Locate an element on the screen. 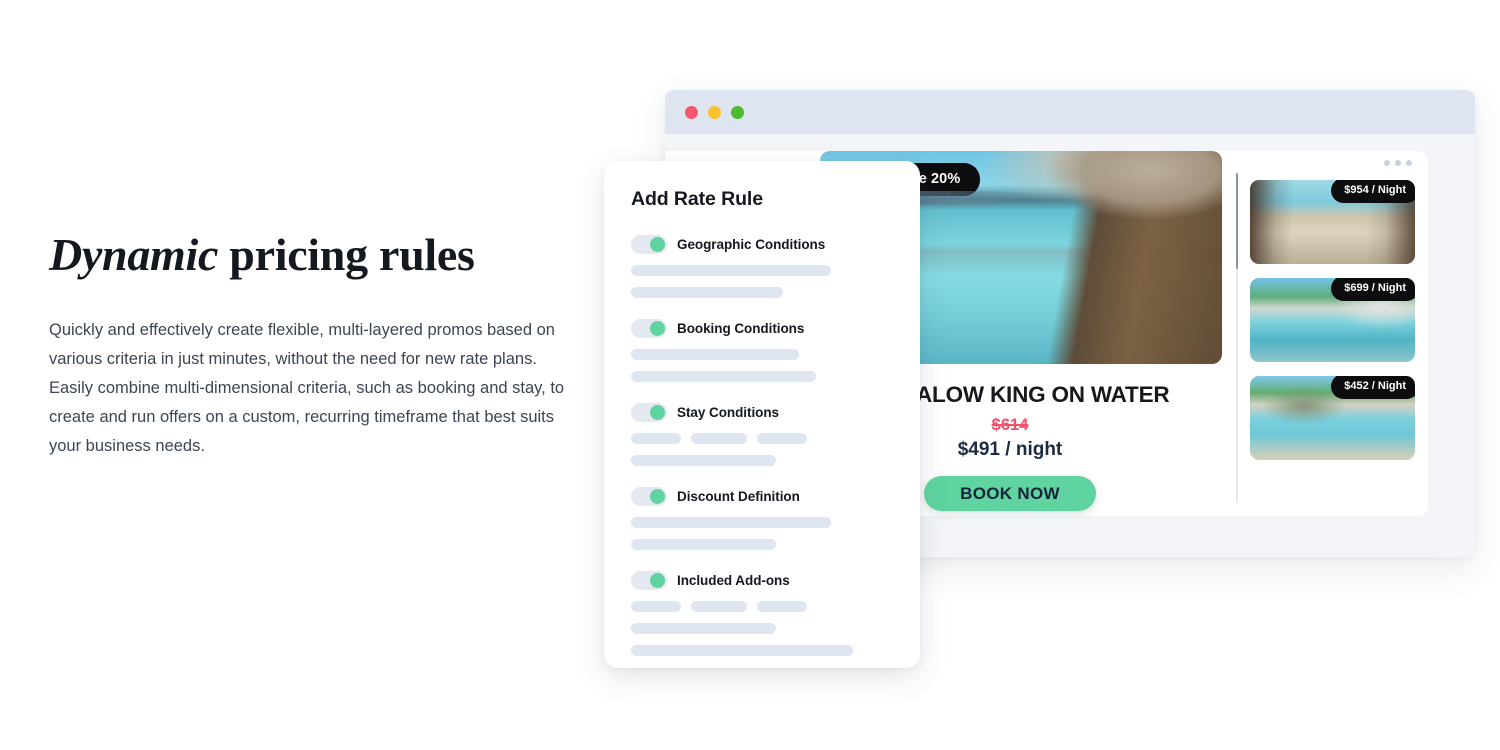  page-title: Dynamic pricing rules is located at coordinates (314, 255).